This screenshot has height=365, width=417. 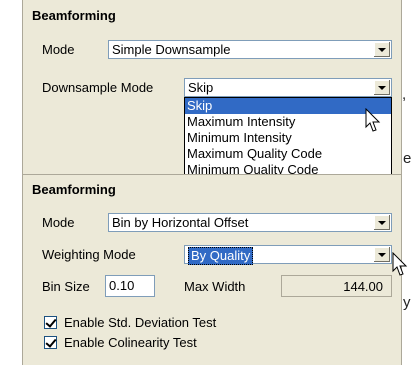 I want to click on dropdown-option: Skip, so click(x=288, y=106).